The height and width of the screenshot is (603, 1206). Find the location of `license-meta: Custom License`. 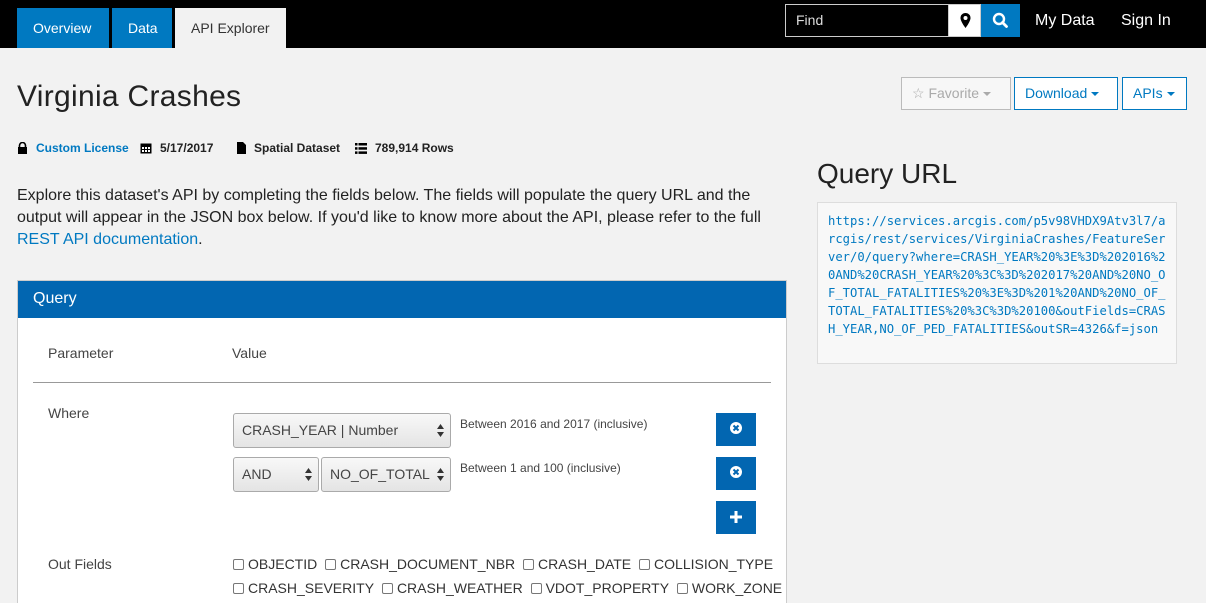

license-meta: Custom License is located at coordinates (73, 148).